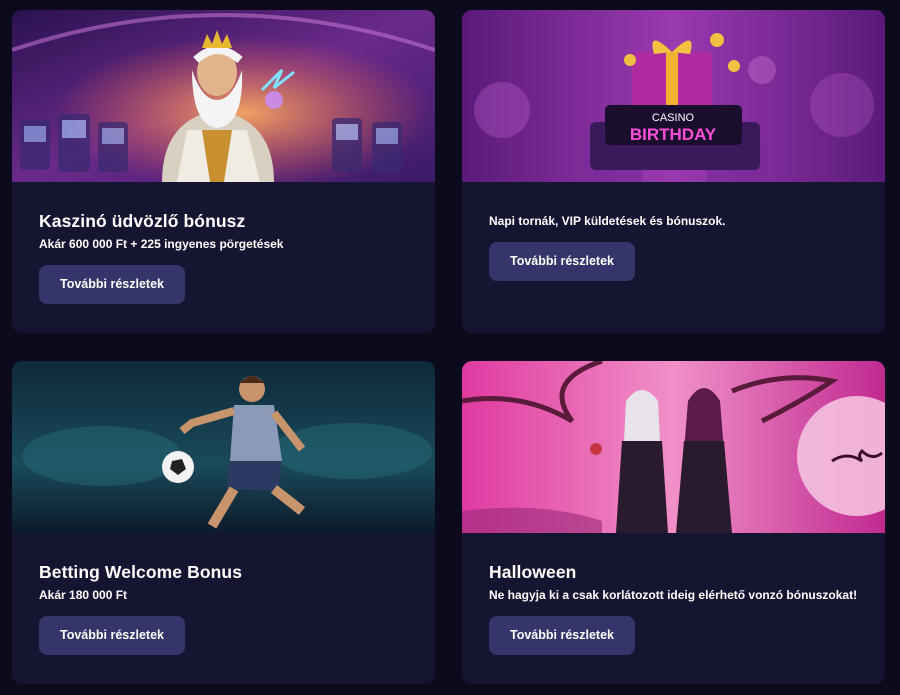 This screenshot has height=695, width=900. Describe the element at coordinates (533, 572) in the screenshot. I see `card-title: Halloween` at that location.